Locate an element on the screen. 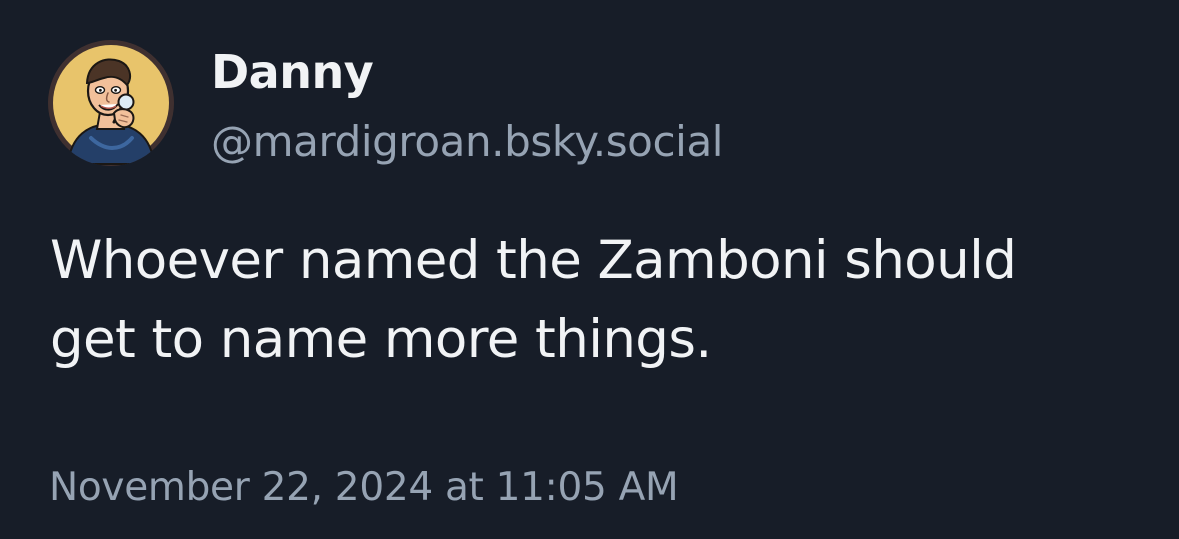  post-text-line: Whoever named the Zamboni should is located at coordinates (533, 260).